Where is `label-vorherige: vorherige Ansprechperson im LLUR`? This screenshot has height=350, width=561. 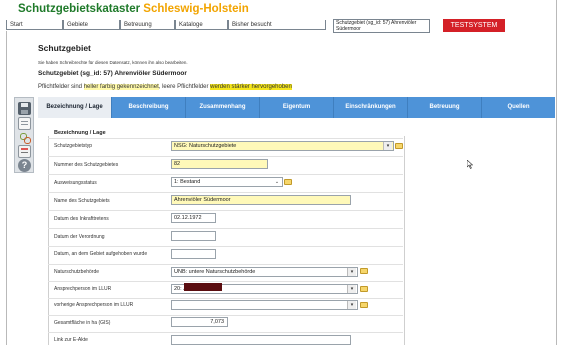 label-vorherige: vorherige Ansprechperson im LLUR is located at coordinates (94, 305).